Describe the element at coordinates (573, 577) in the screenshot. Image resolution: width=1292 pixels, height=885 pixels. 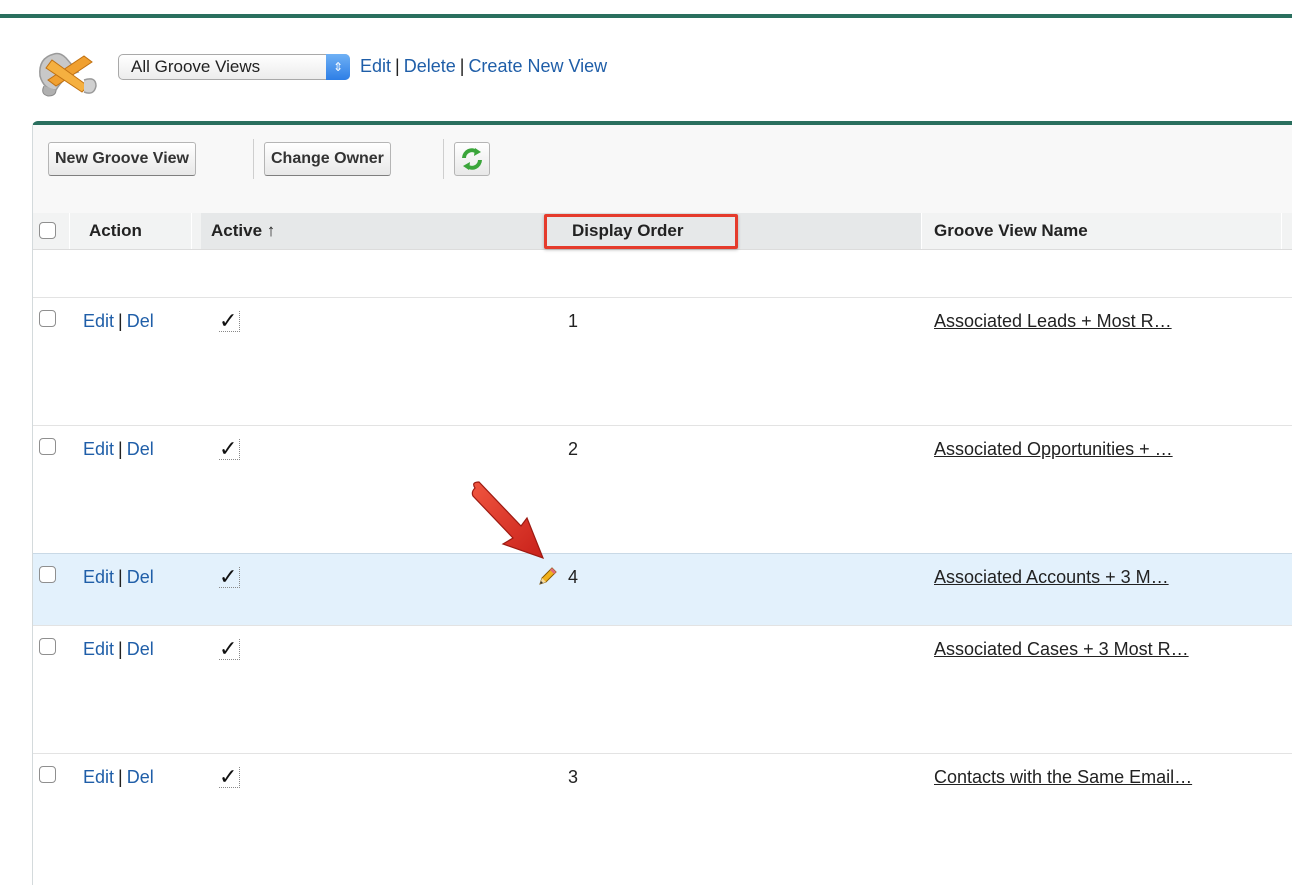
I see `display-order-value: 4` at that location.